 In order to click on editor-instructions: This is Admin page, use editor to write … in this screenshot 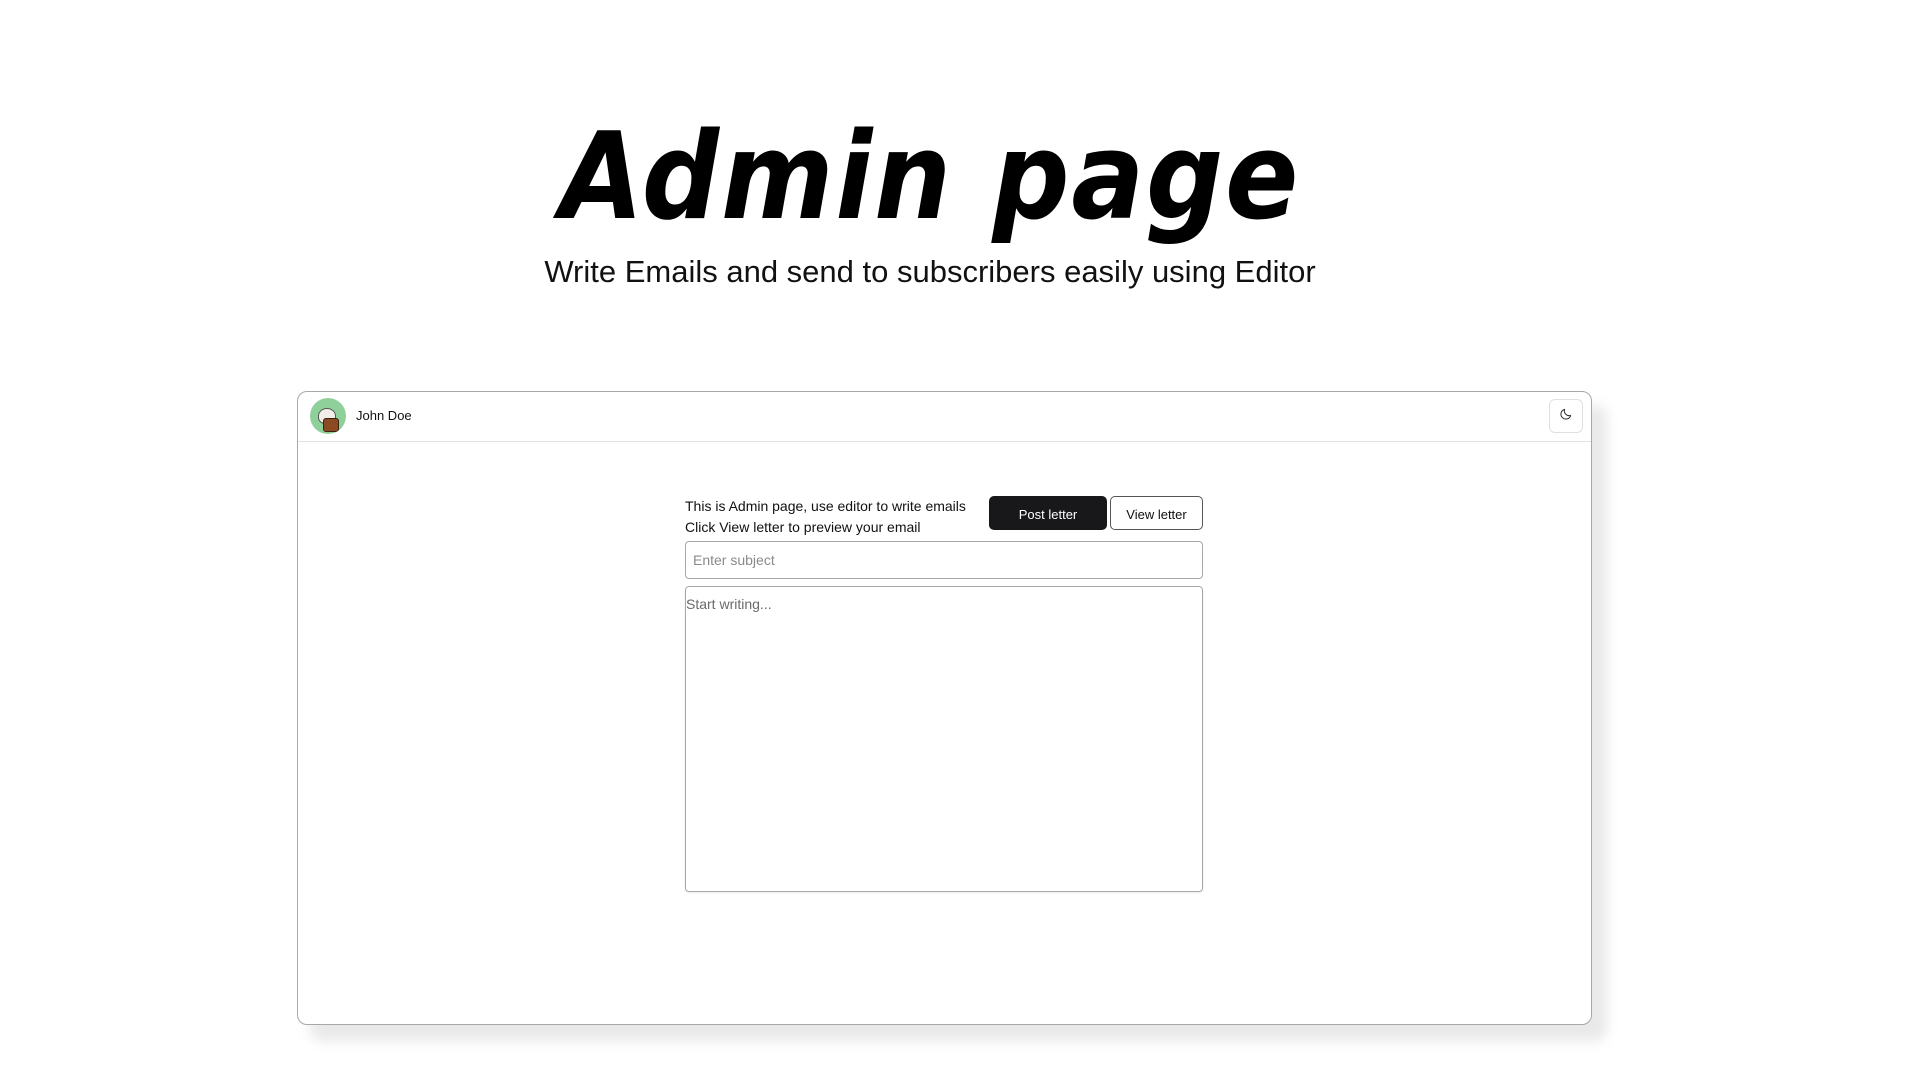, I will do `click(840, 517)`.